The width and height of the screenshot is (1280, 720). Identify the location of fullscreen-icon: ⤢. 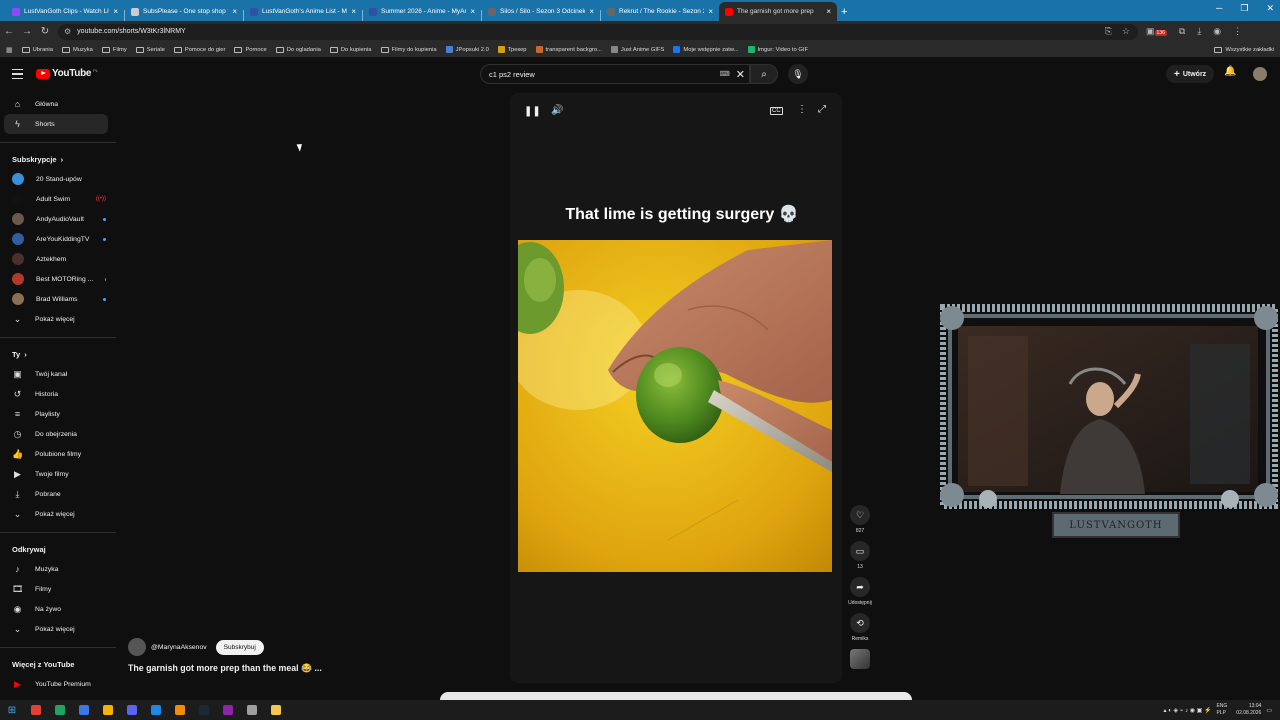
(822, 109).